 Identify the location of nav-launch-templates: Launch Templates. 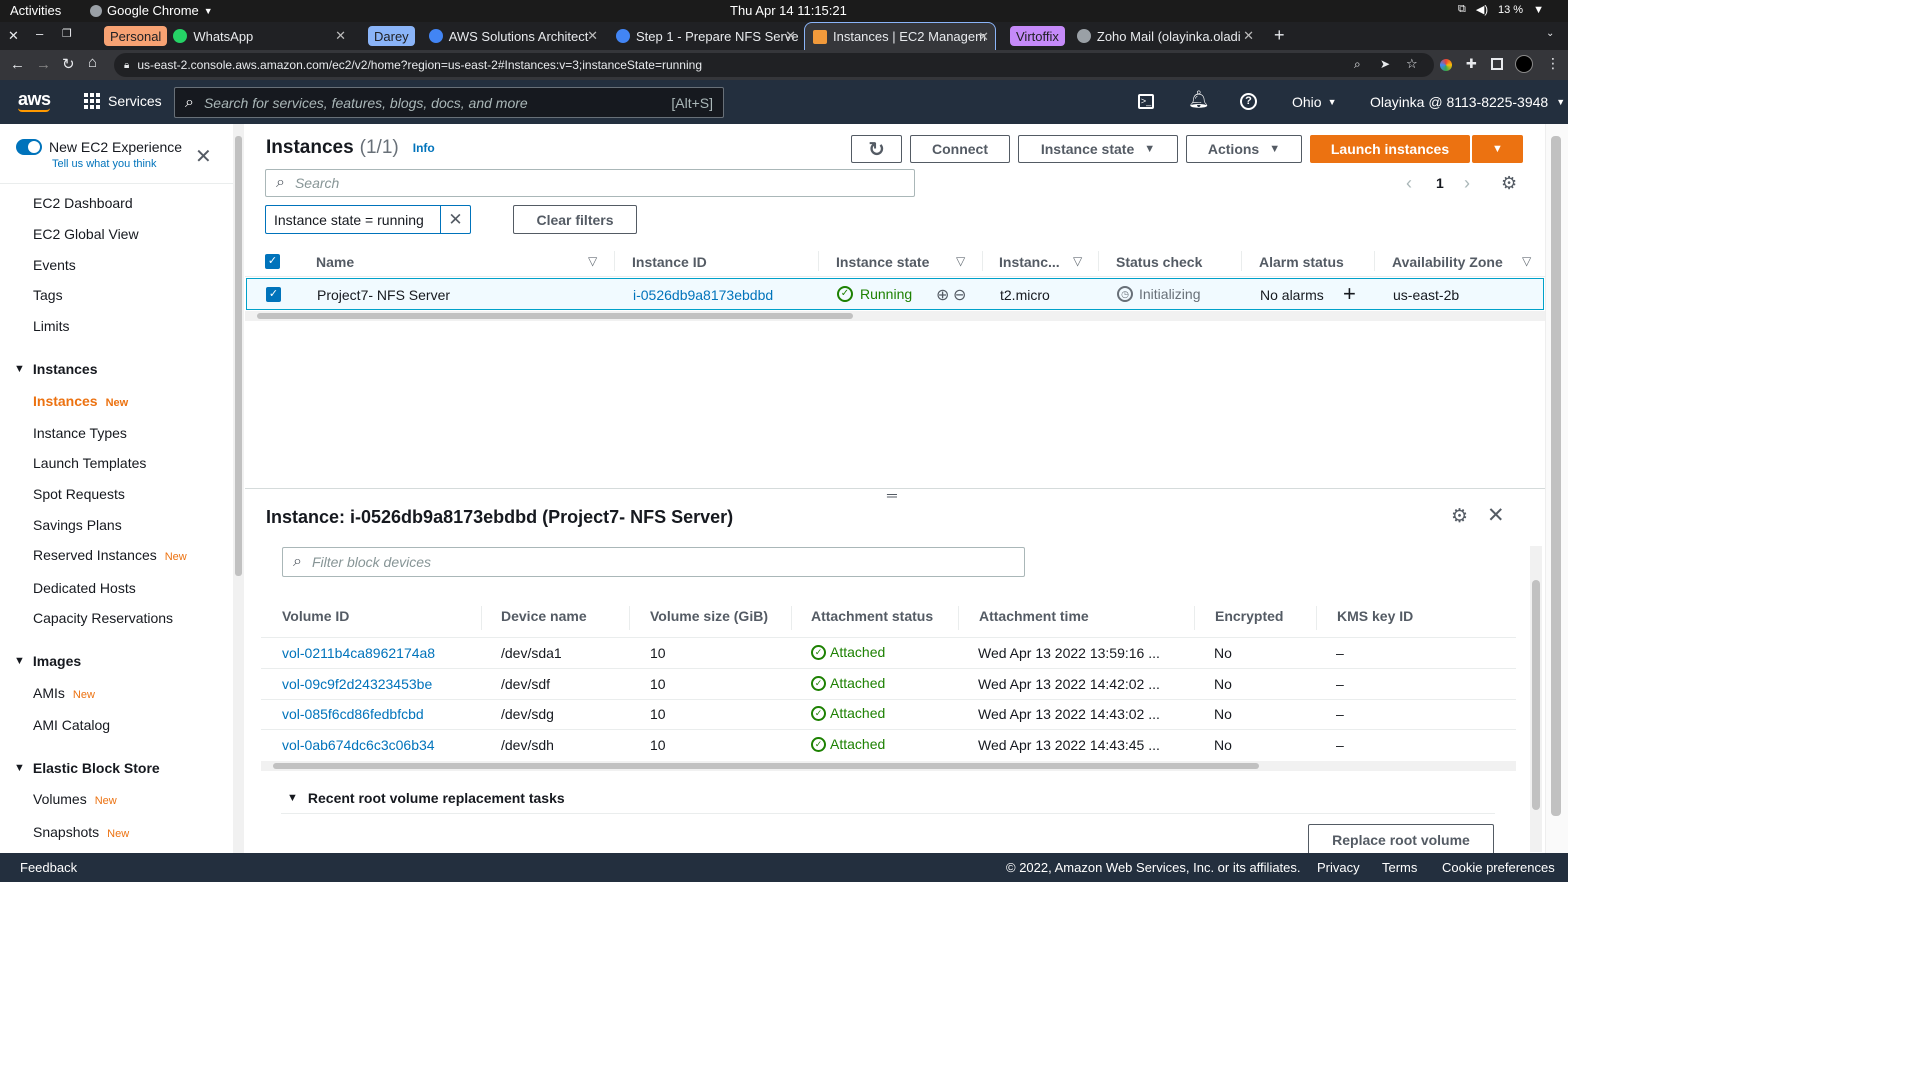
(89, 463).